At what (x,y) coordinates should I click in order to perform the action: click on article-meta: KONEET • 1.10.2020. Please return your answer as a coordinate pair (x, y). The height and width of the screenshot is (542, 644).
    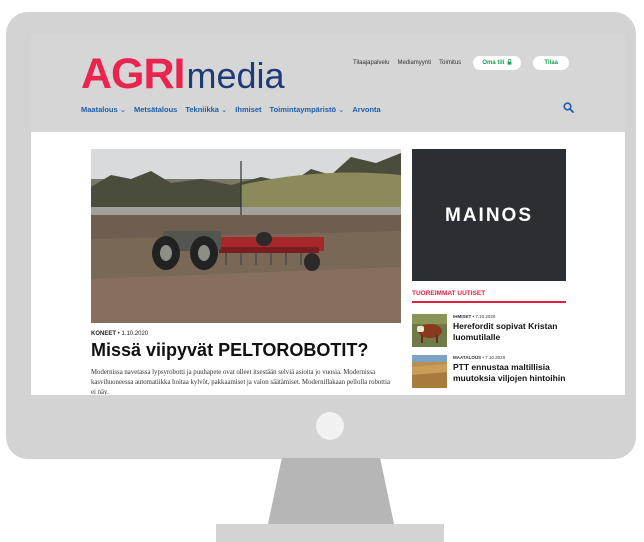
    Looking at the image, I should click on (120, 334).